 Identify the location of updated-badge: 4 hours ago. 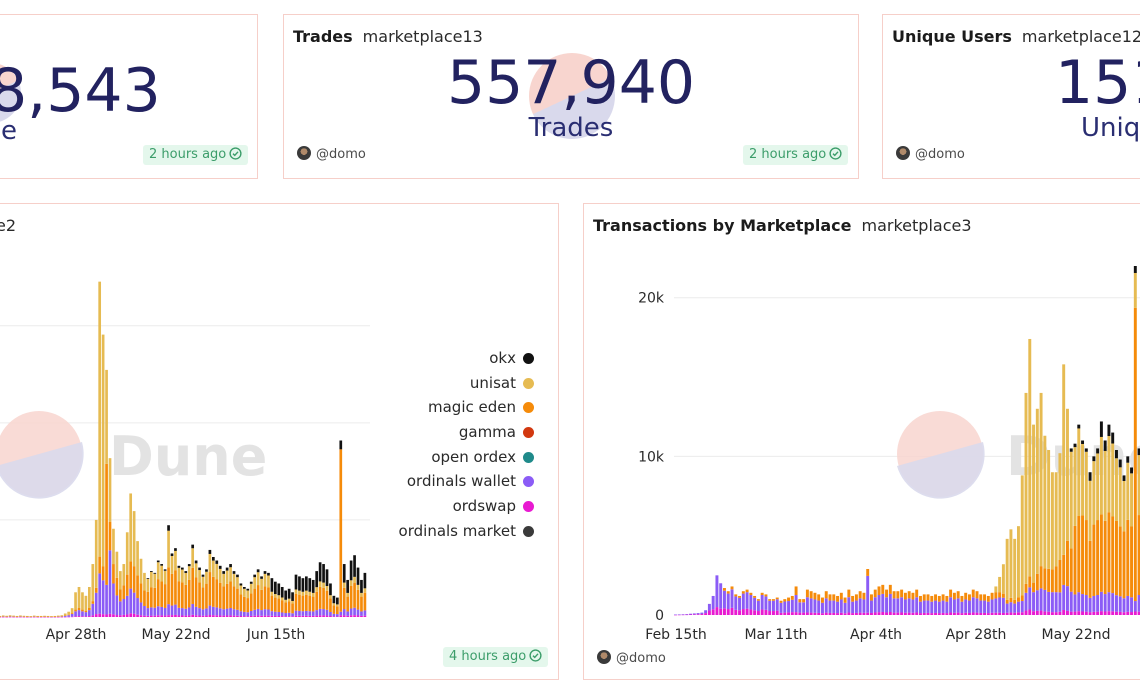
(496, 657).